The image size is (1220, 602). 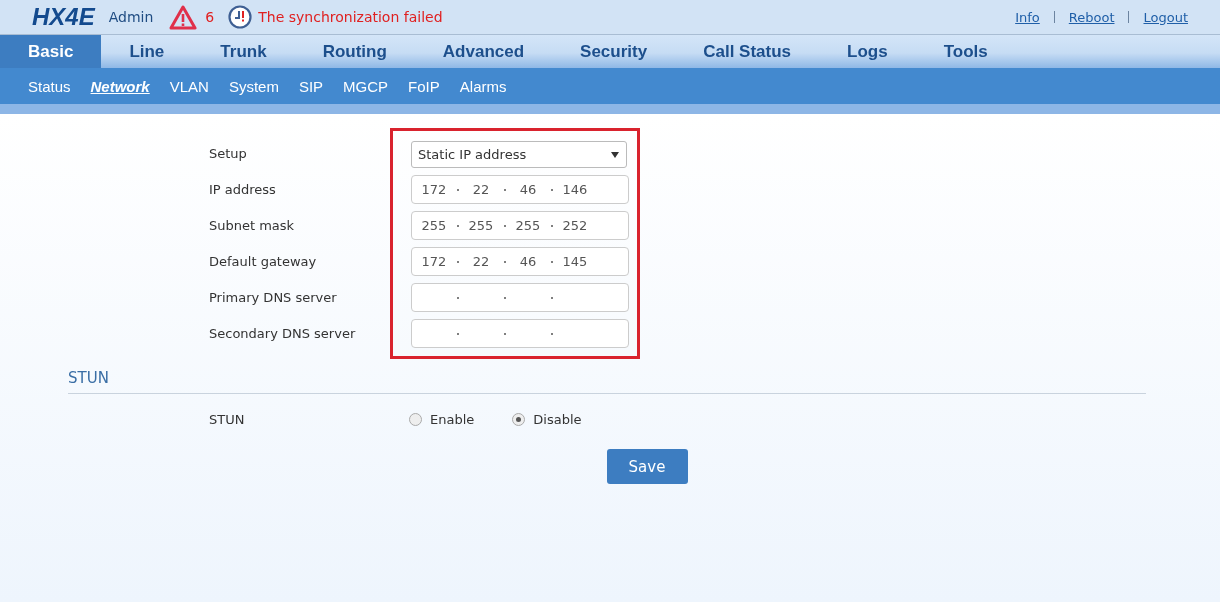 What do you see at coordinates (240, 17) in the screenshot?
I see `clock-icon` at bounding box center [240, 17].